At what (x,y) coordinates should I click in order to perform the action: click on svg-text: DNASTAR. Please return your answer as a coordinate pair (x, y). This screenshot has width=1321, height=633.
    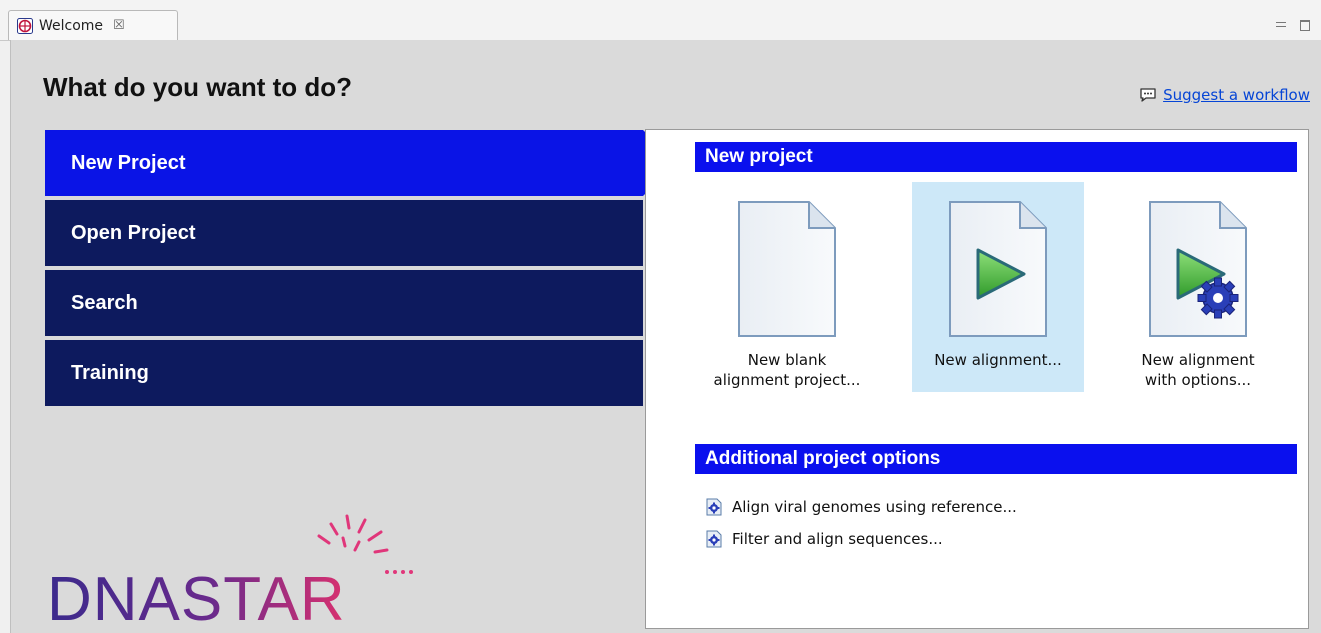
    Looking at the image, I should click on (196, 597).